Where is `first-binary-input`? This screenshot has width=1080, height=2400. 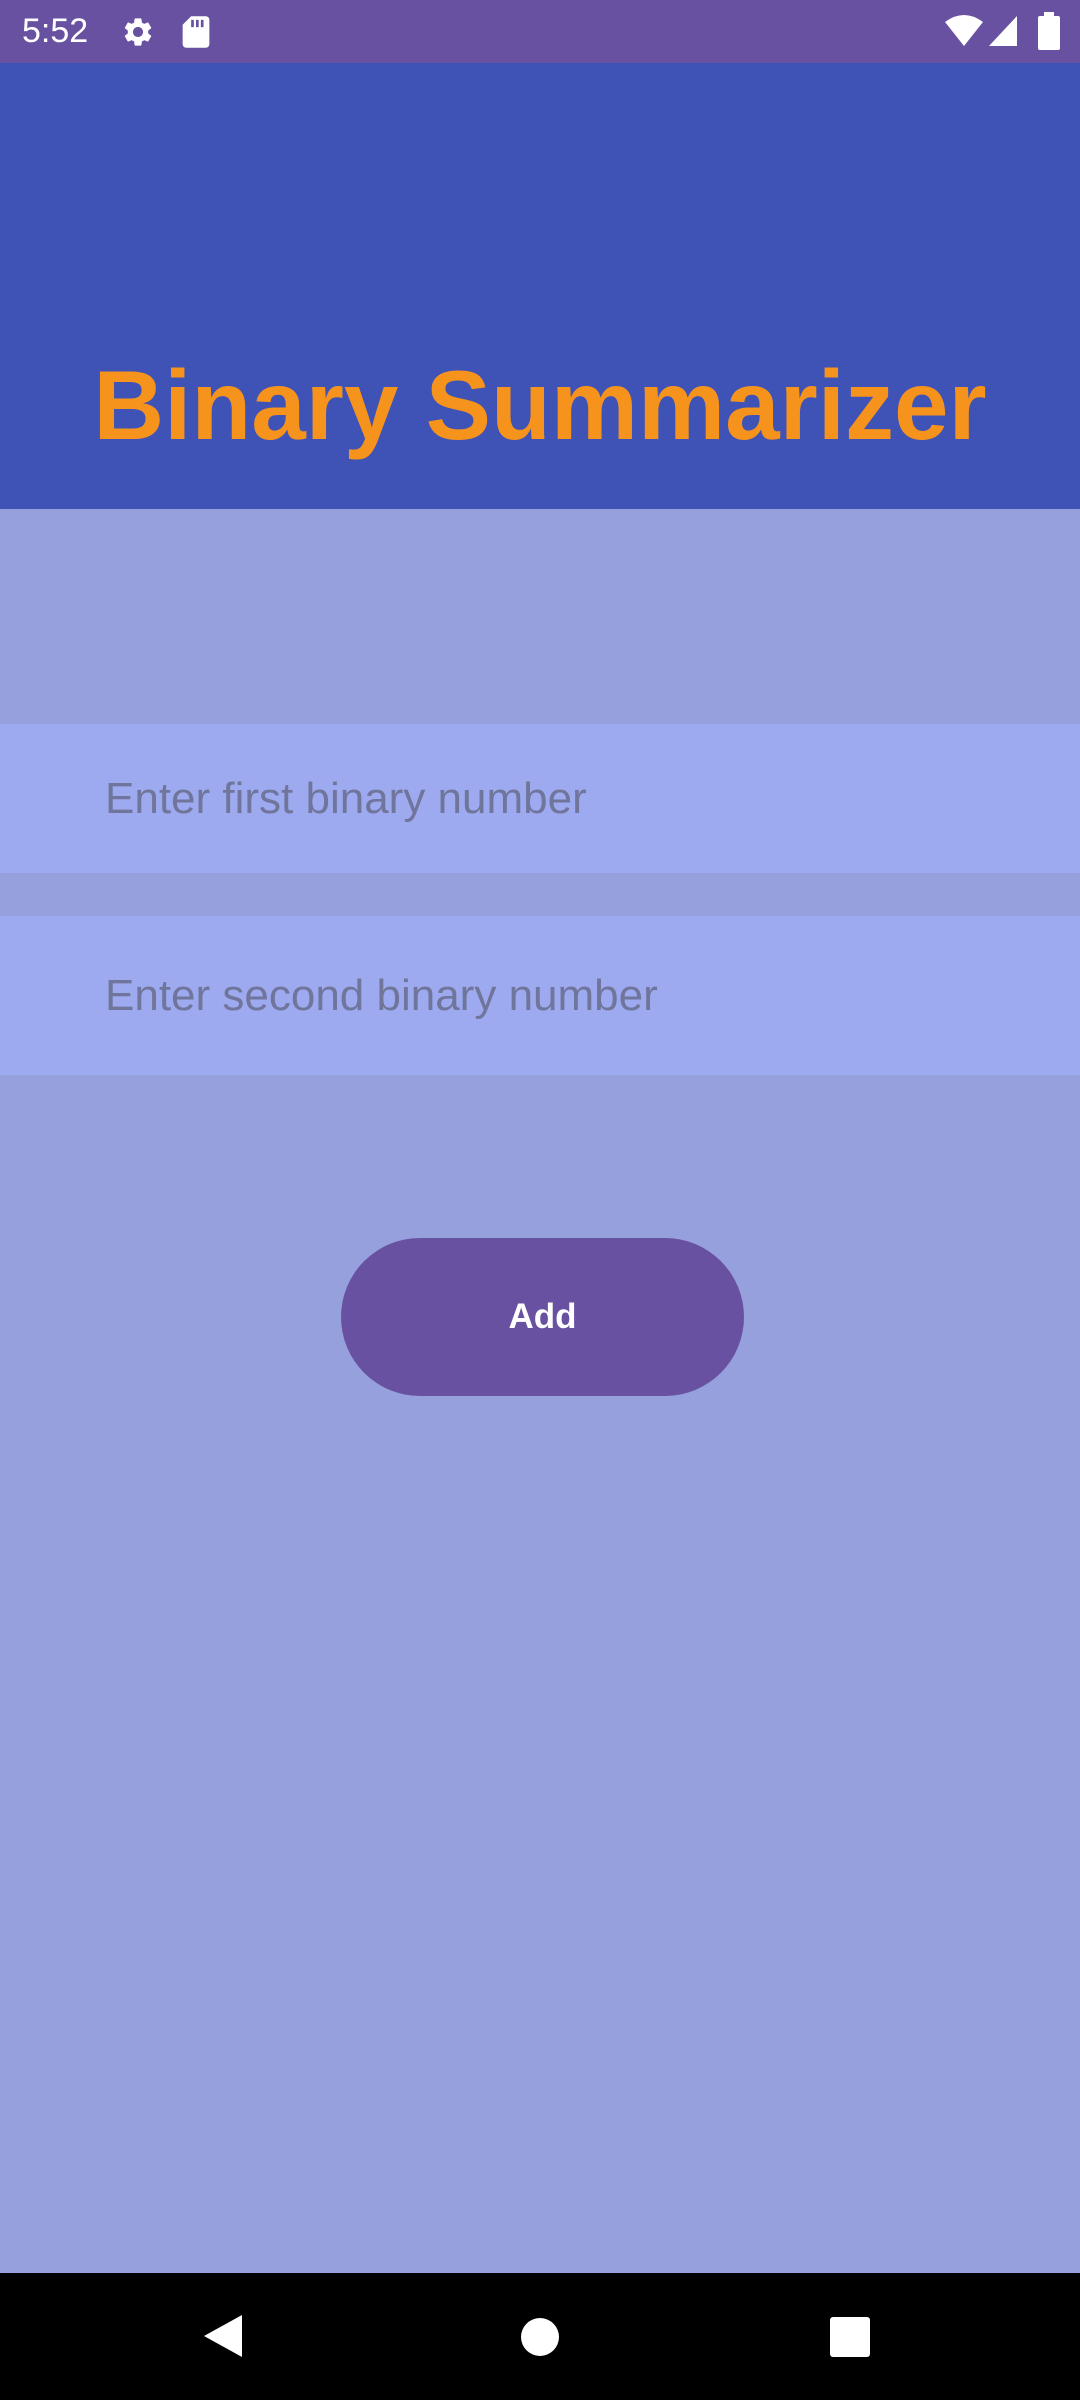 first-binary-input is located at coordinates (540, 798).